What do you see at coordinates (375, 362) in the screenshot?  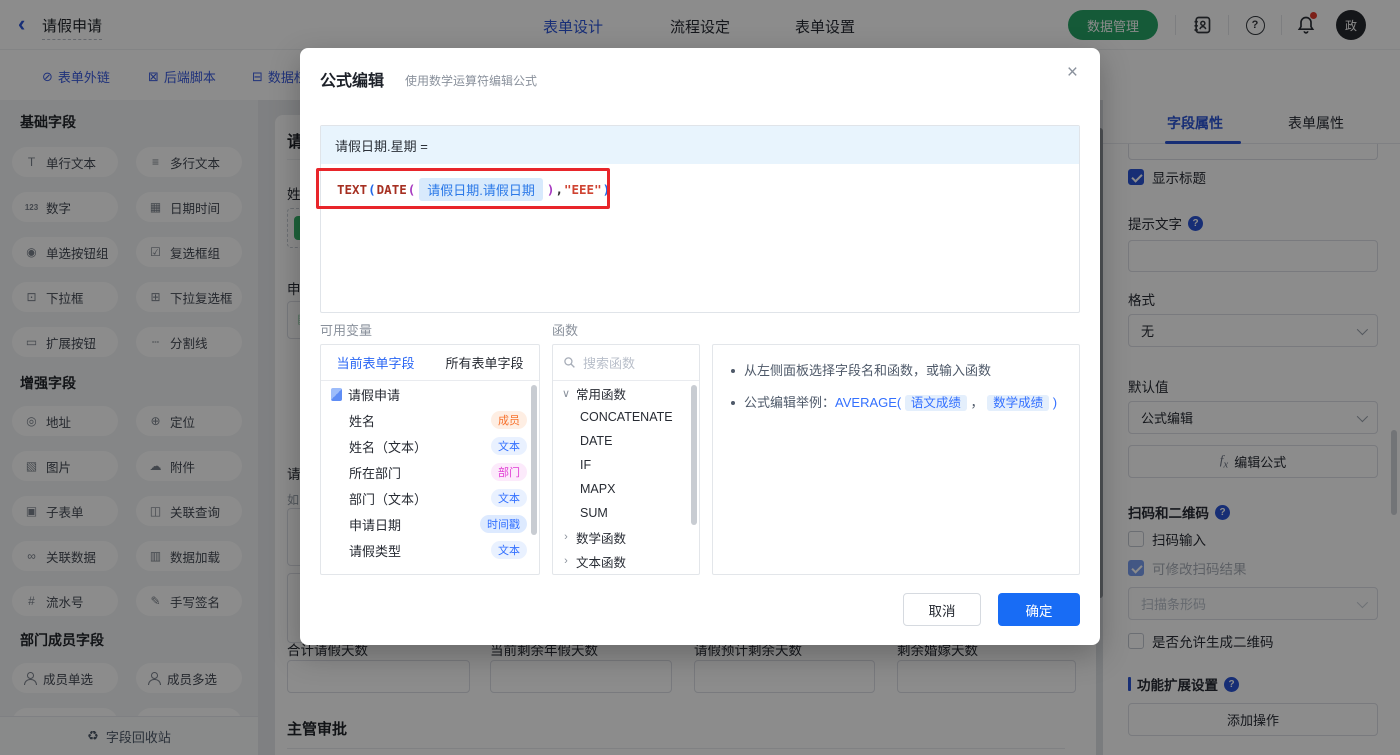 I see `tab-current-form-fields: 当前表单字段` at bounding box center [375, 362].